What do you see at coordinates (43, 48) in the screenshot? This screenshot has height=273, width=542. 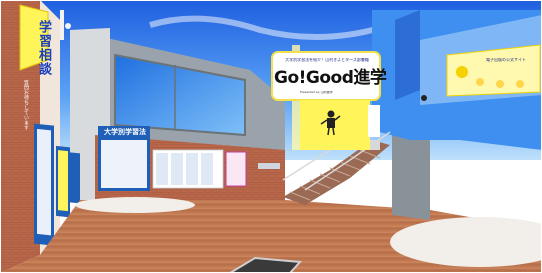 I see `left-wall-title: 学習相談` at bounding box center [43, 48].